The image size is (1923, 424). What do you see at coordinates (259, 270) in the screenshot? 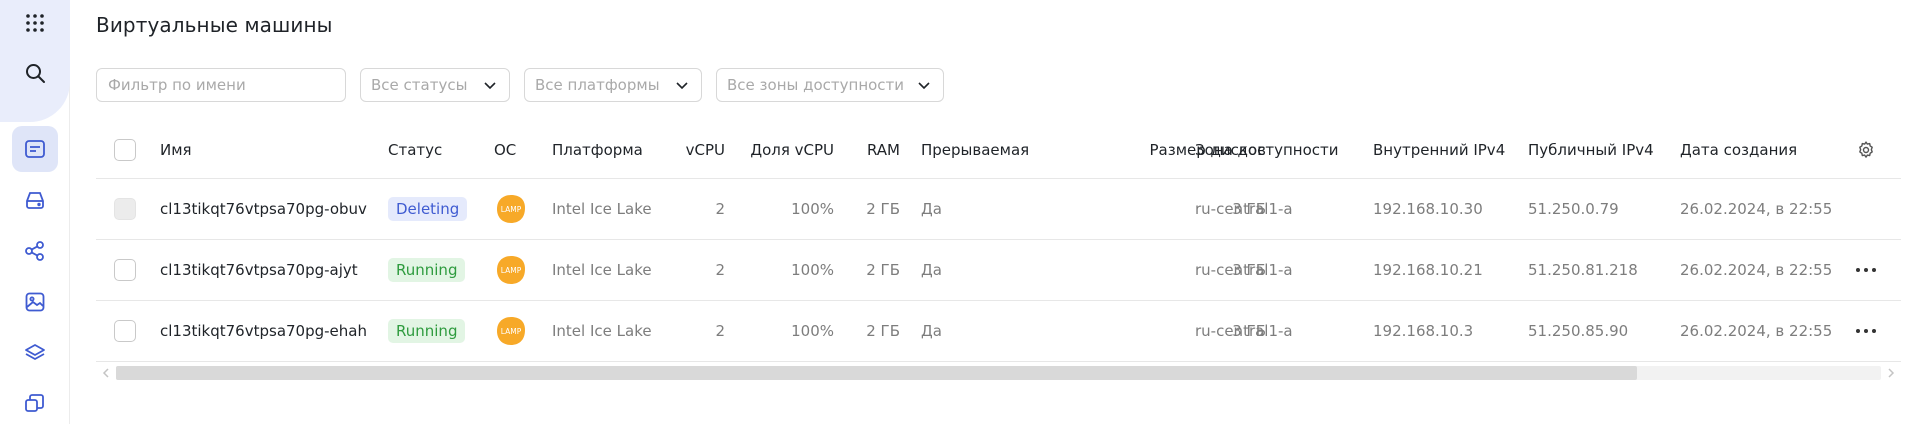
I see `vm-name: cl13tikqt76vtpsa70pg-ajyt` at bounding box center [259, 270].